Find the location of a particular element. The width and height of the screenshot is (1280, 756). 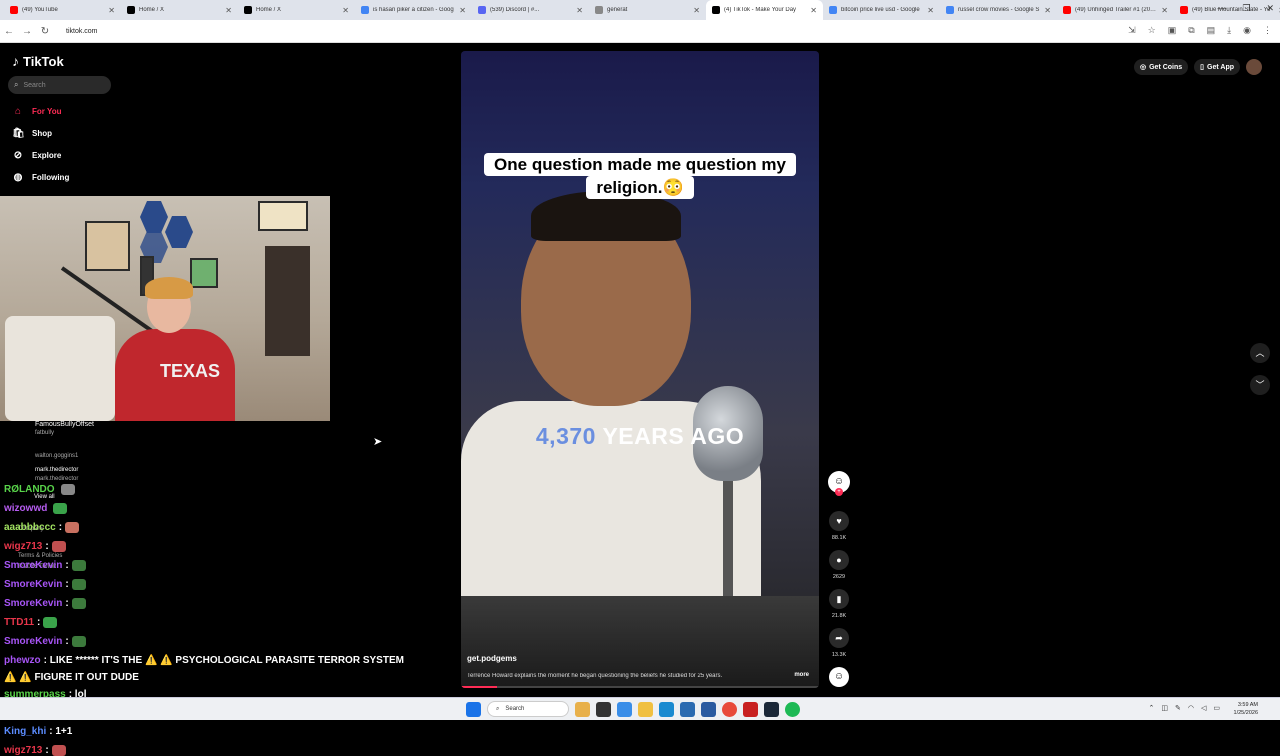

like-count: 88.1K is located at coordinates (839, 538).